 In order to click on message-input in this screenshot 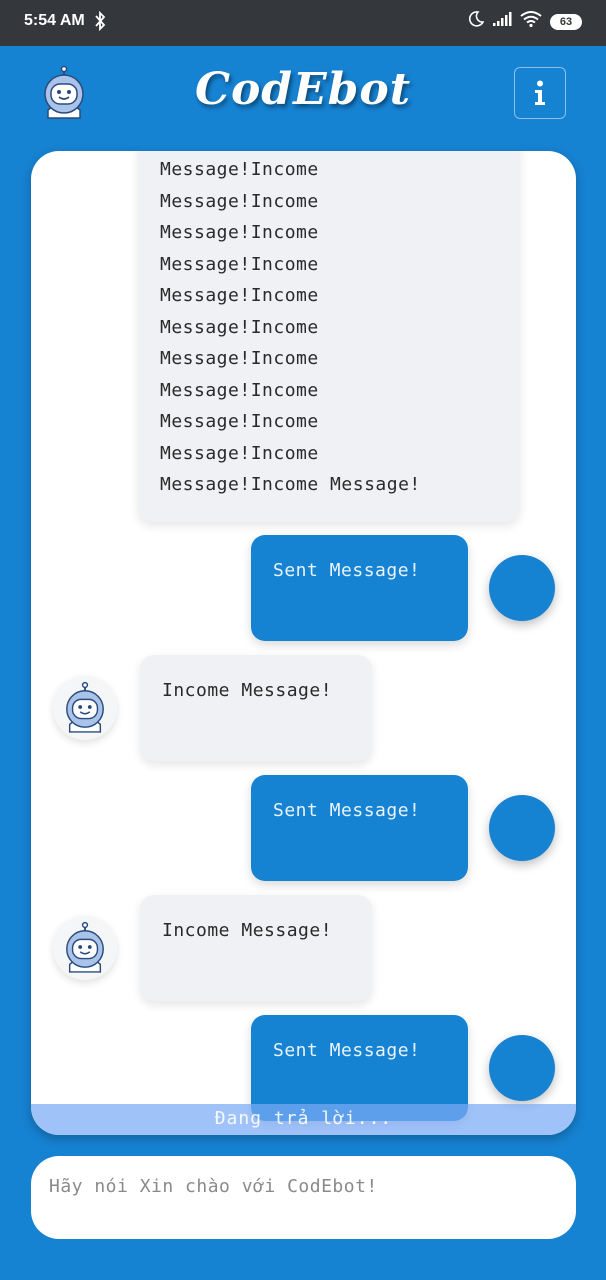, I will do `click(303, 1197)`.